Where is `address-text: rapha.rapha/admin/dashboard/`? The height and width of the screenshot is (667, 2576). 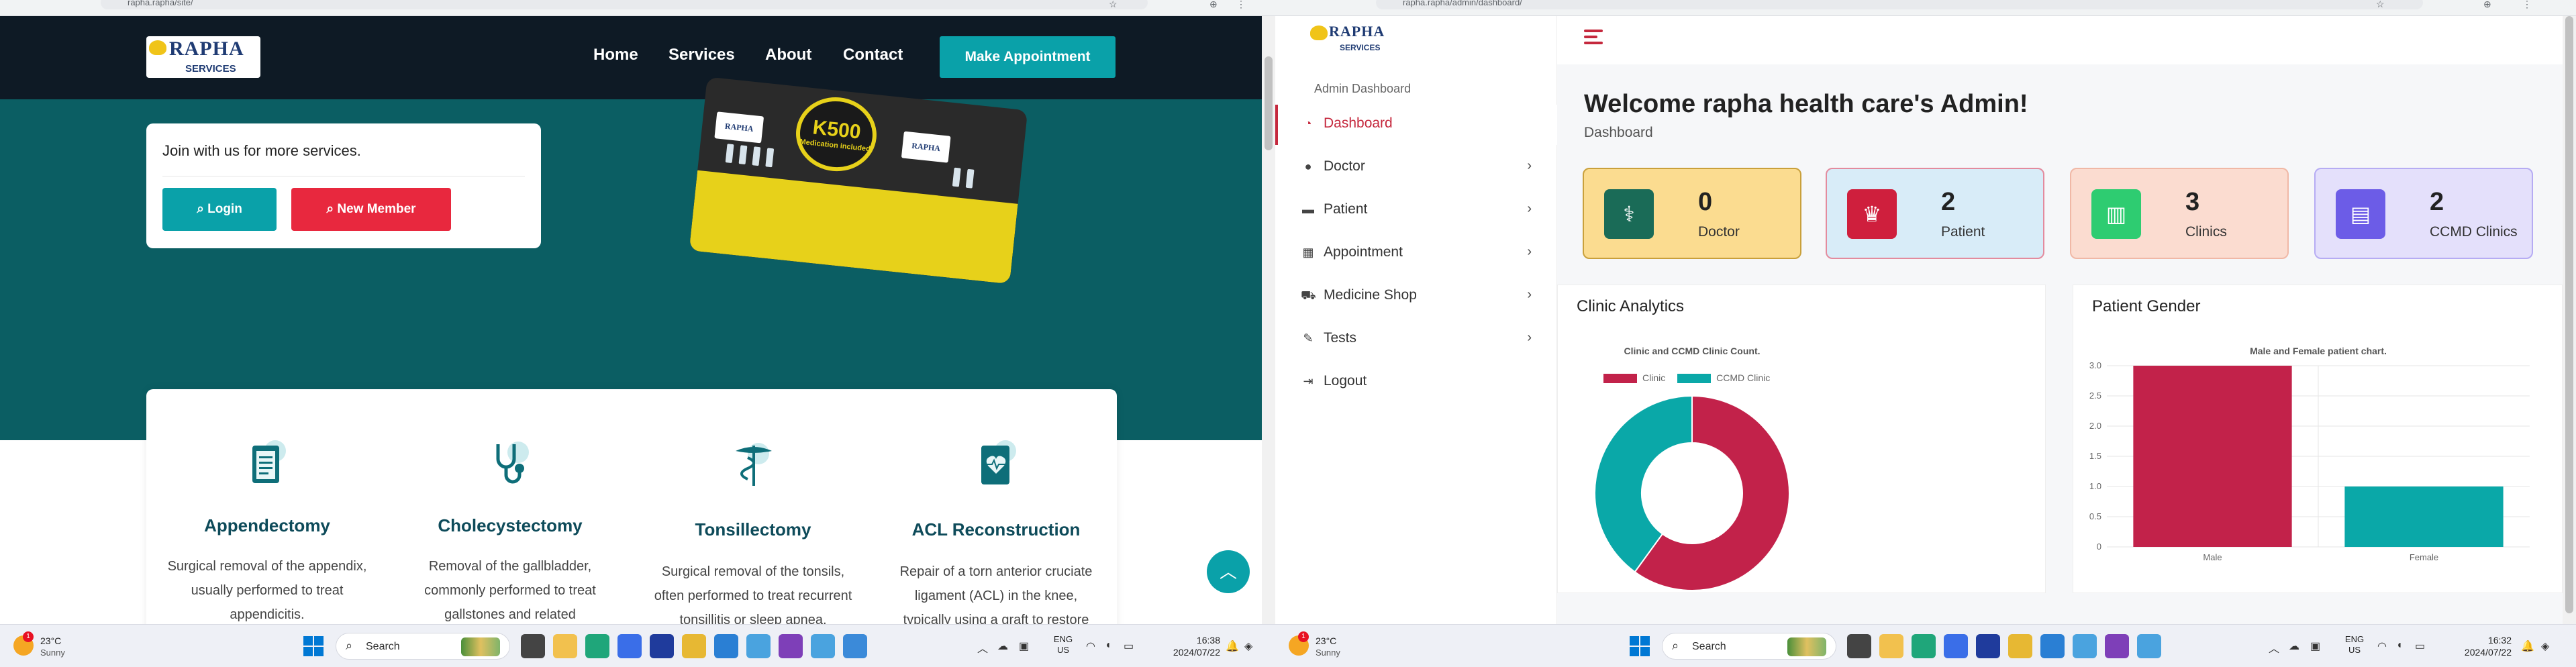
address-text: rapha.rapha/admin/dashboard/ is located at coordinates (1462, 4).